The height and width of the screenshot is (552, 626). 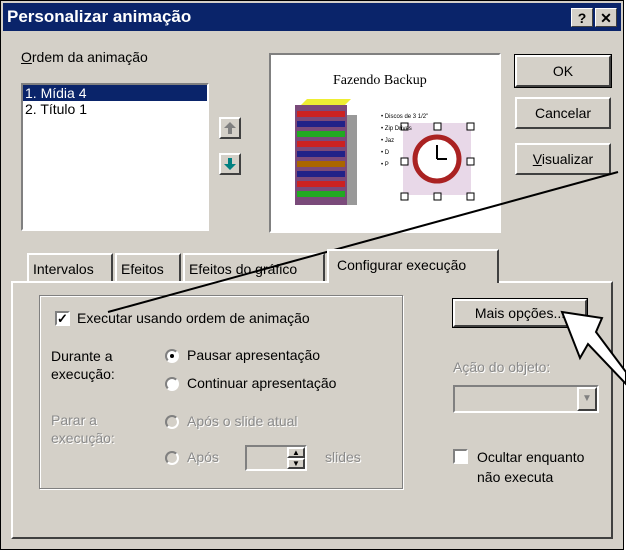 I want to click on preview-bullet: • P, so click(x=385, y=165).